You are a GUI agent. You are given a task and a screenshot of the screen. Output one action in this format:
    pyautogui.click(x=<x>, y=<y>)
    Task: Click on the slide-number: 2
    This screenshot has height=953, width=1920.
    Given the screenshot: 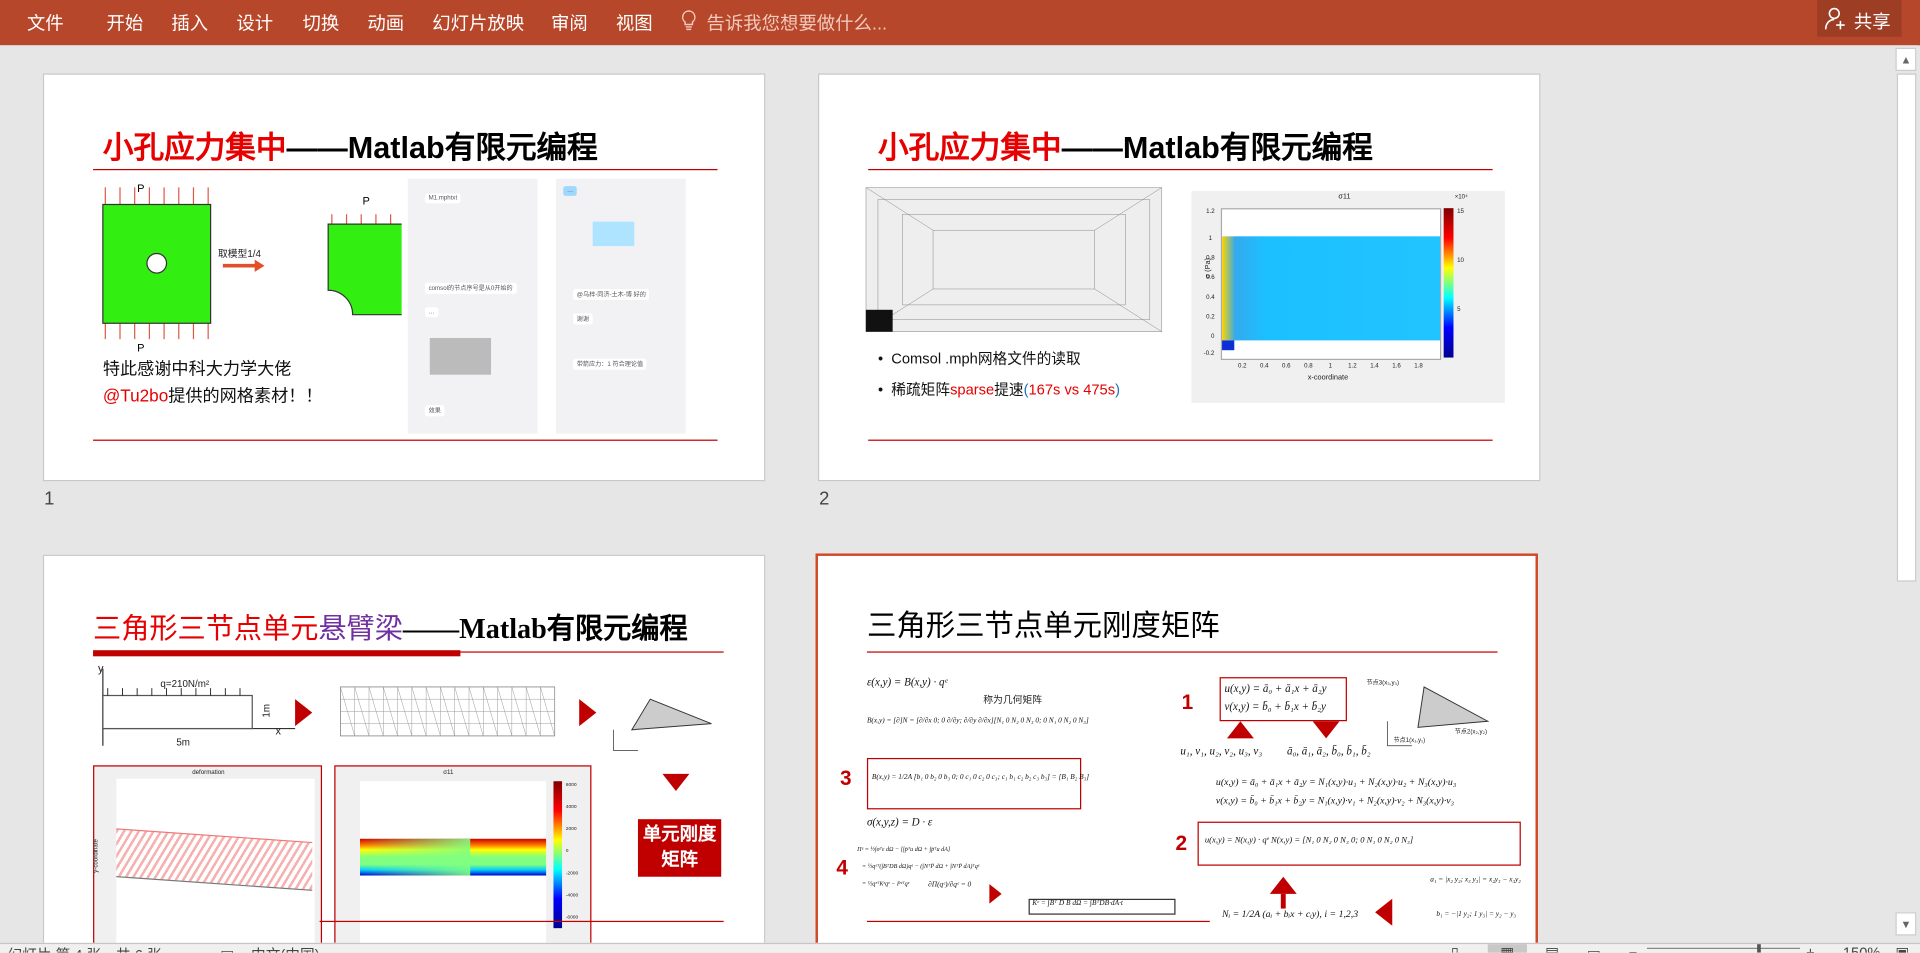 What is the action you would take?
    pyautogui.click(x=824, y=499)
    